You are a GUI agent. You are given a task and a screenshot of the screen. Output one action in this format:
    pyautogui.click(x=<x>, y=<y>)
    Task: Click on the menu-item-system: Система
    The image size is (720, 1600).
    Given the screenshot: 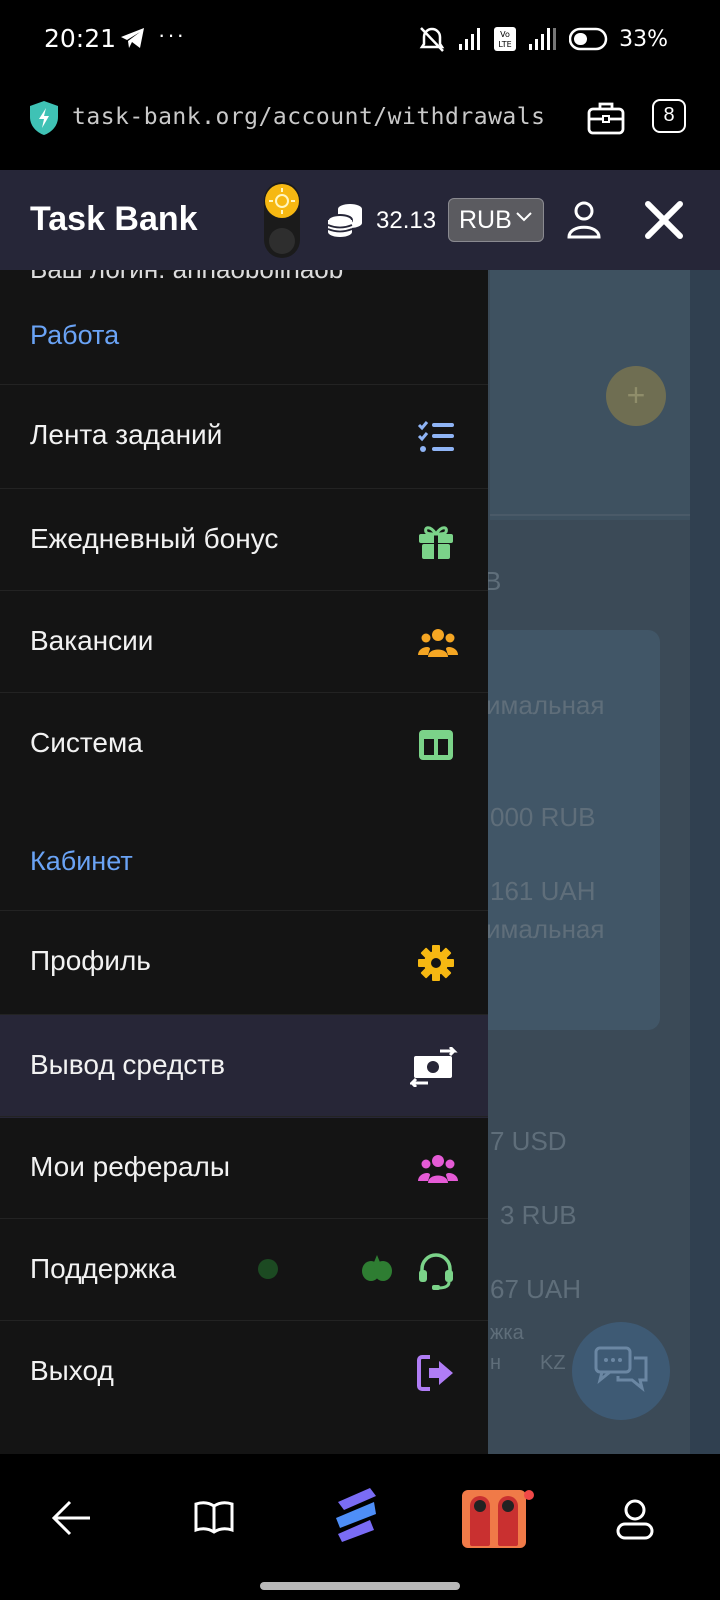 What is the action you would take?
    pyautogui.click(x=244, y=744)
    